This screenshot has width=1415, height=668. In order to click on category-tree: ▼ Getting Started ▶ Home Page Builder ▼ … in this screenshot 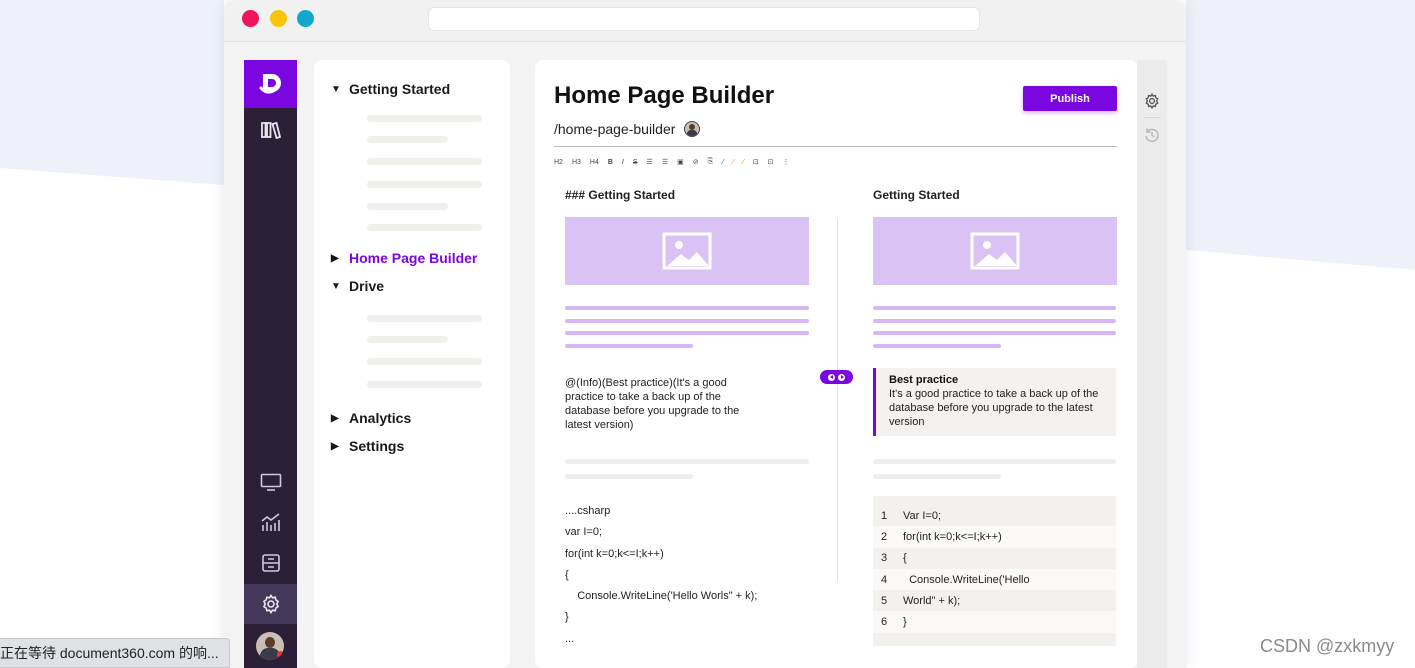, I will do `click(412, 364)`.